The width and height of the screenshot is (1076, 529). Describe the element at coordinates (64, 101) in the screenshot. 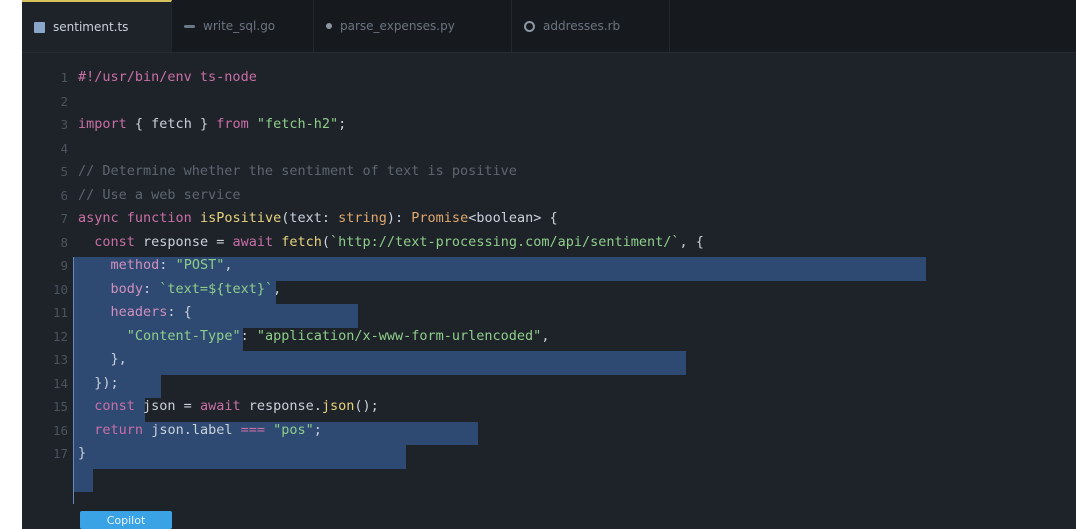

I see `line-number: 2` at that location.